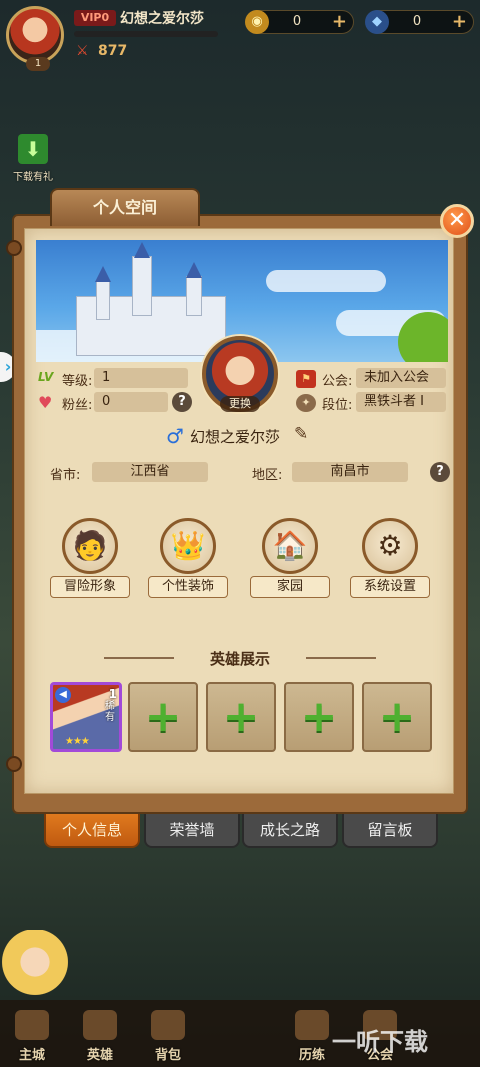 This screenshot has height=1067, width=480. I want to click on rank-value: 黑铁斗者 I, so click(401, 402).